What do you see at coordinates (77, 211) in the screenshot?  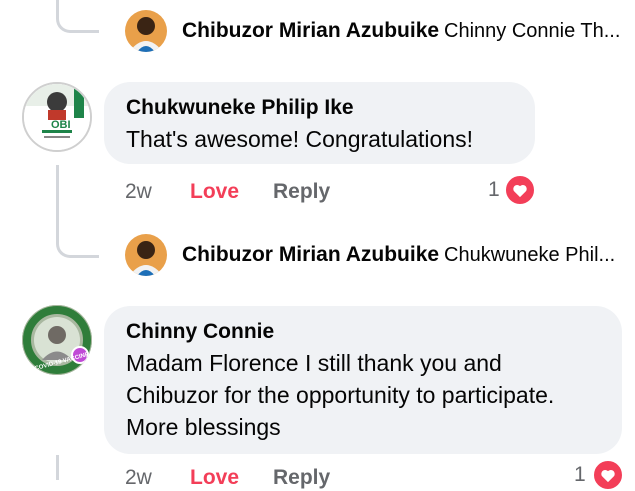 I see `thread-line-middle` at bounding box center [77, 211].